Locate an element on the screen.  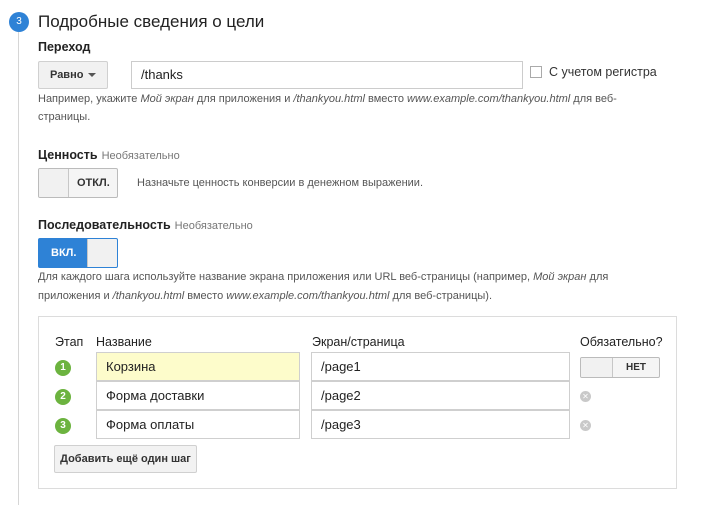
destination-input: /thanks is located at coordinates (327, 75).